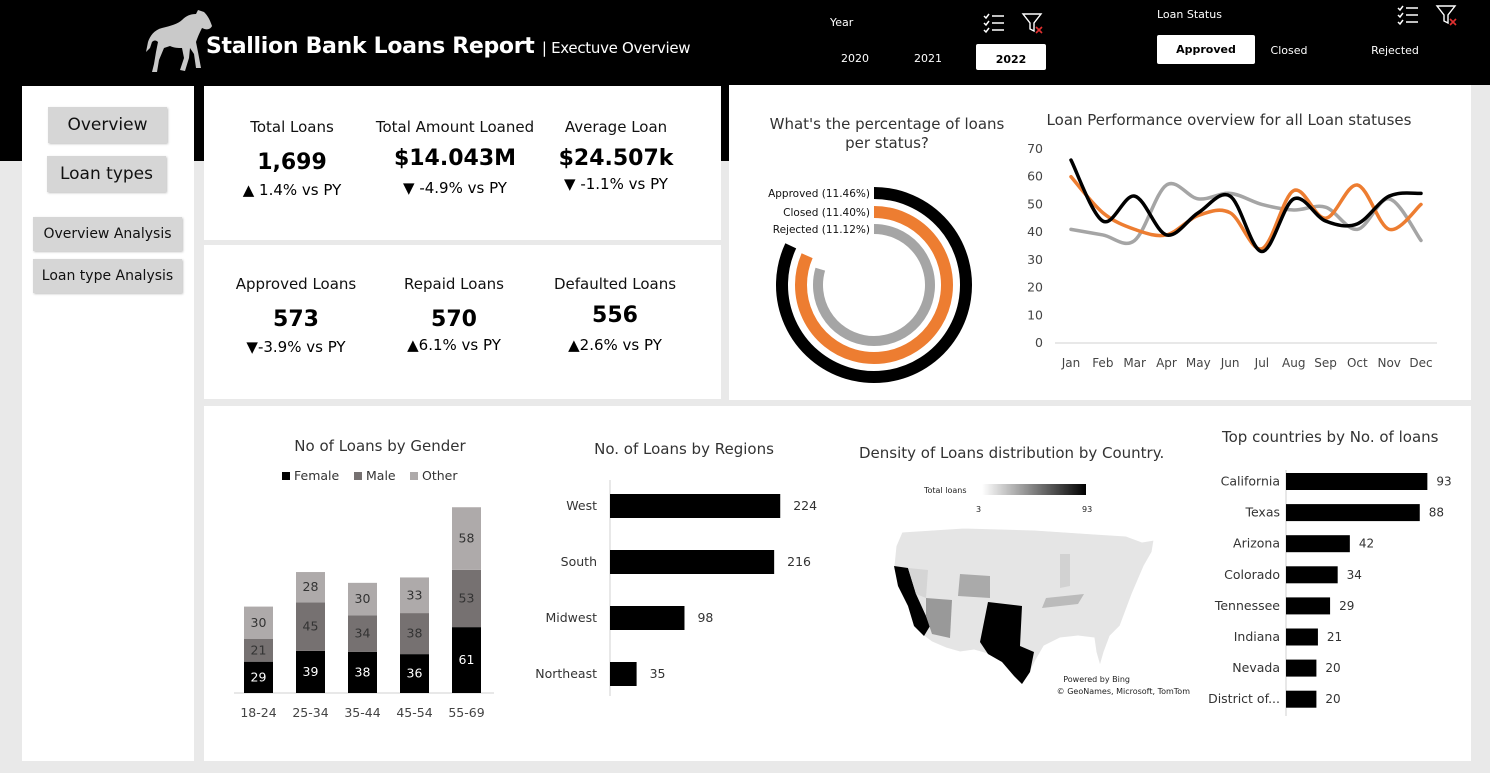 The width and height of the screenshot is (1490, 773). I want to click on bar-data-label: 53, so click(467, 598).